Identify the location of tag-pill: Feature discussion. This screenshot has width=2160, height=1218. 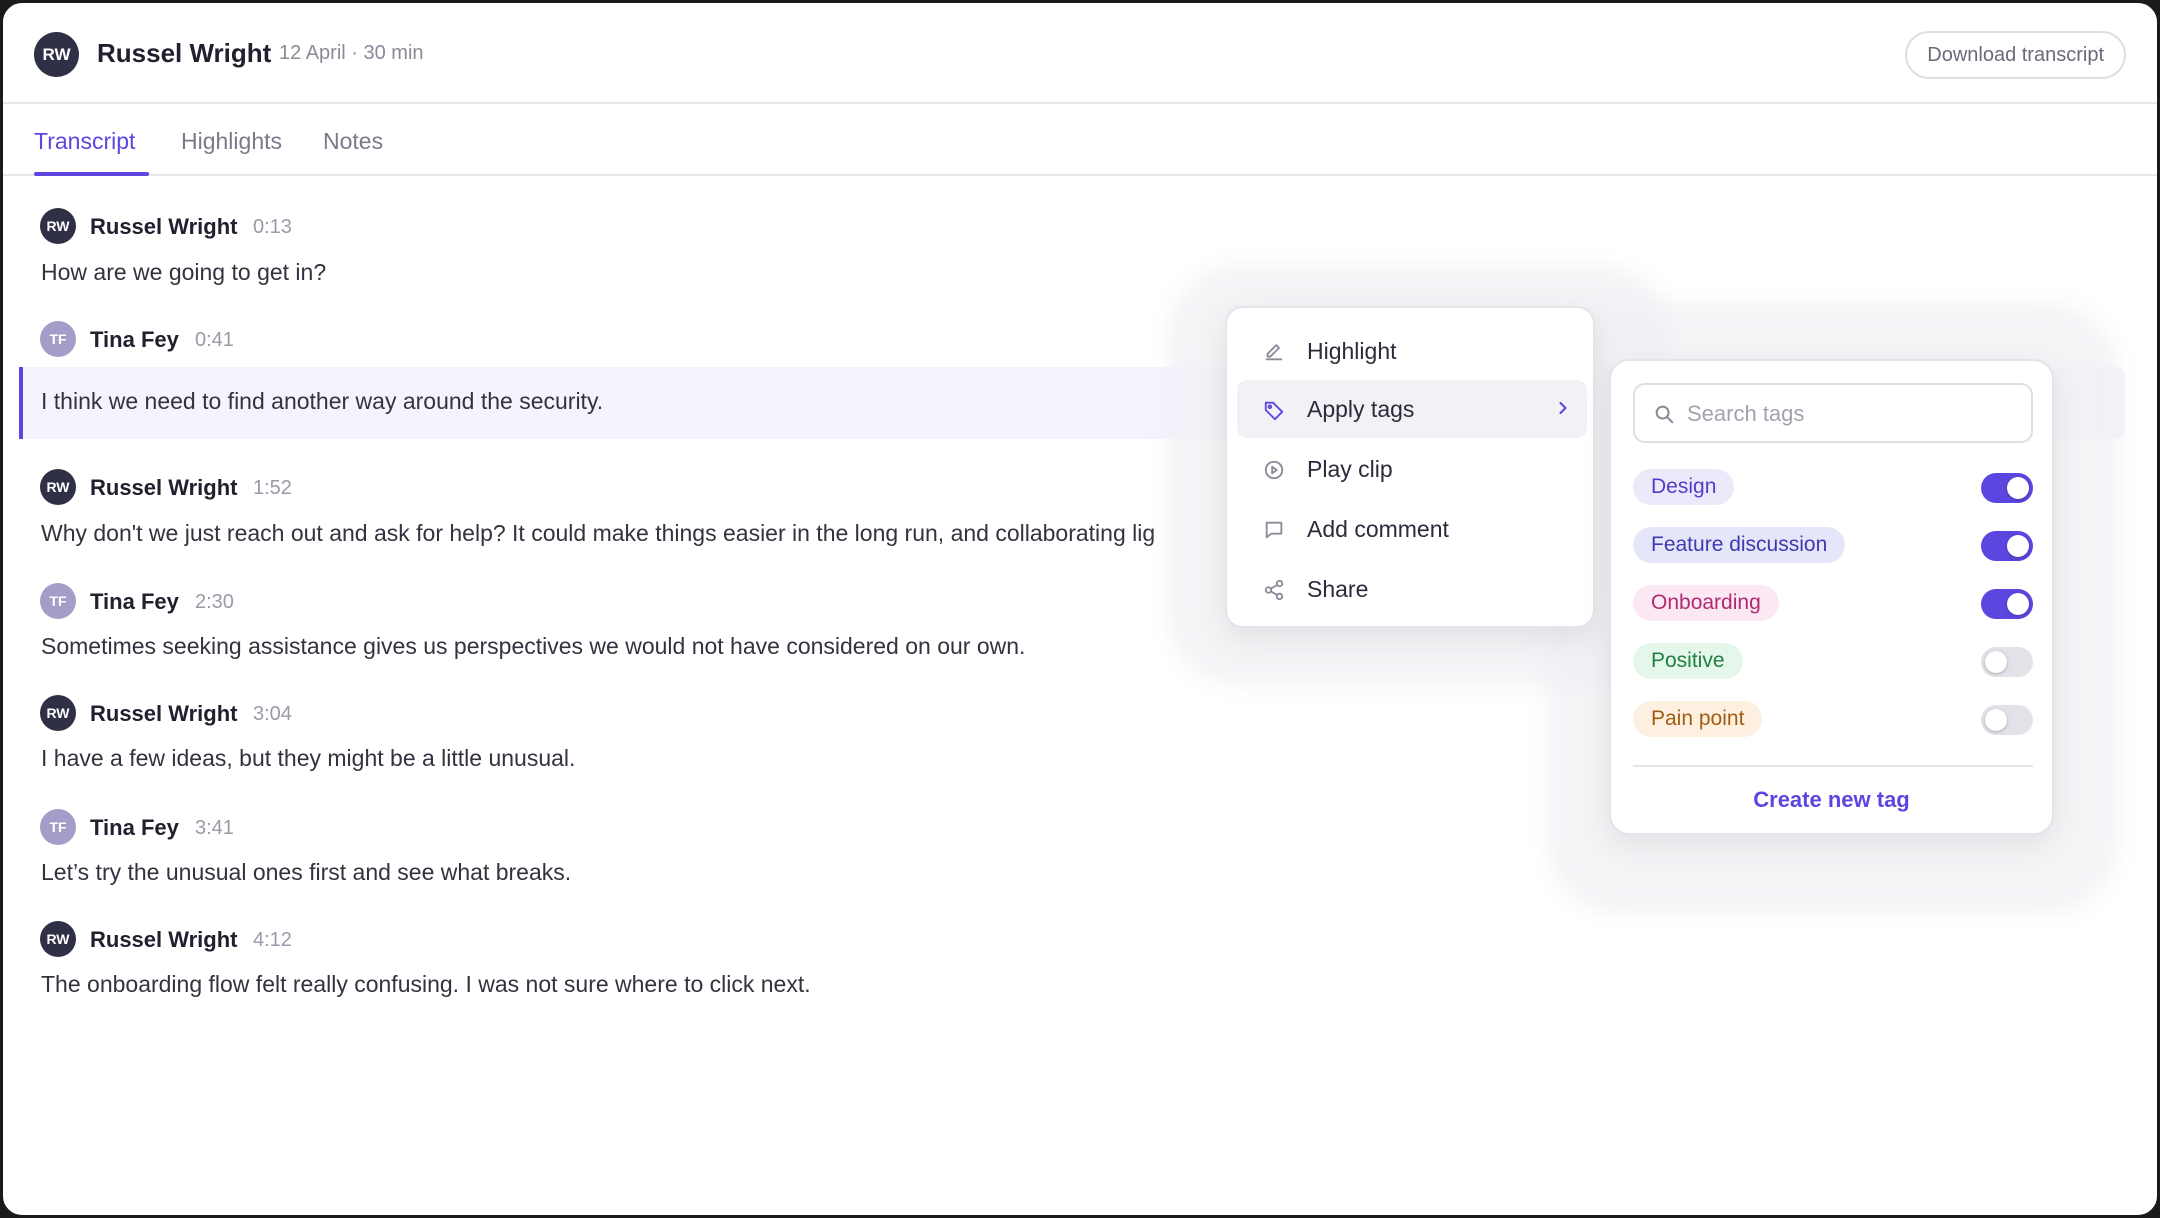
(1739, 545).